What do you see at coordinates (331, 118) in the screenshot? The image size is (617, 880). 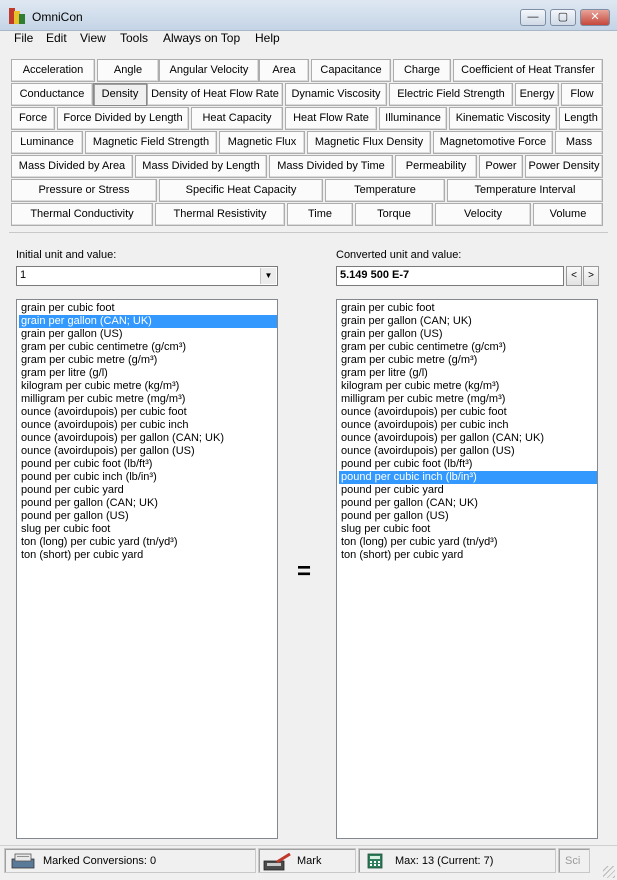 I see `tab-heat-flow-rate: Heat Flow Rate` at bounding box center [331, 118].